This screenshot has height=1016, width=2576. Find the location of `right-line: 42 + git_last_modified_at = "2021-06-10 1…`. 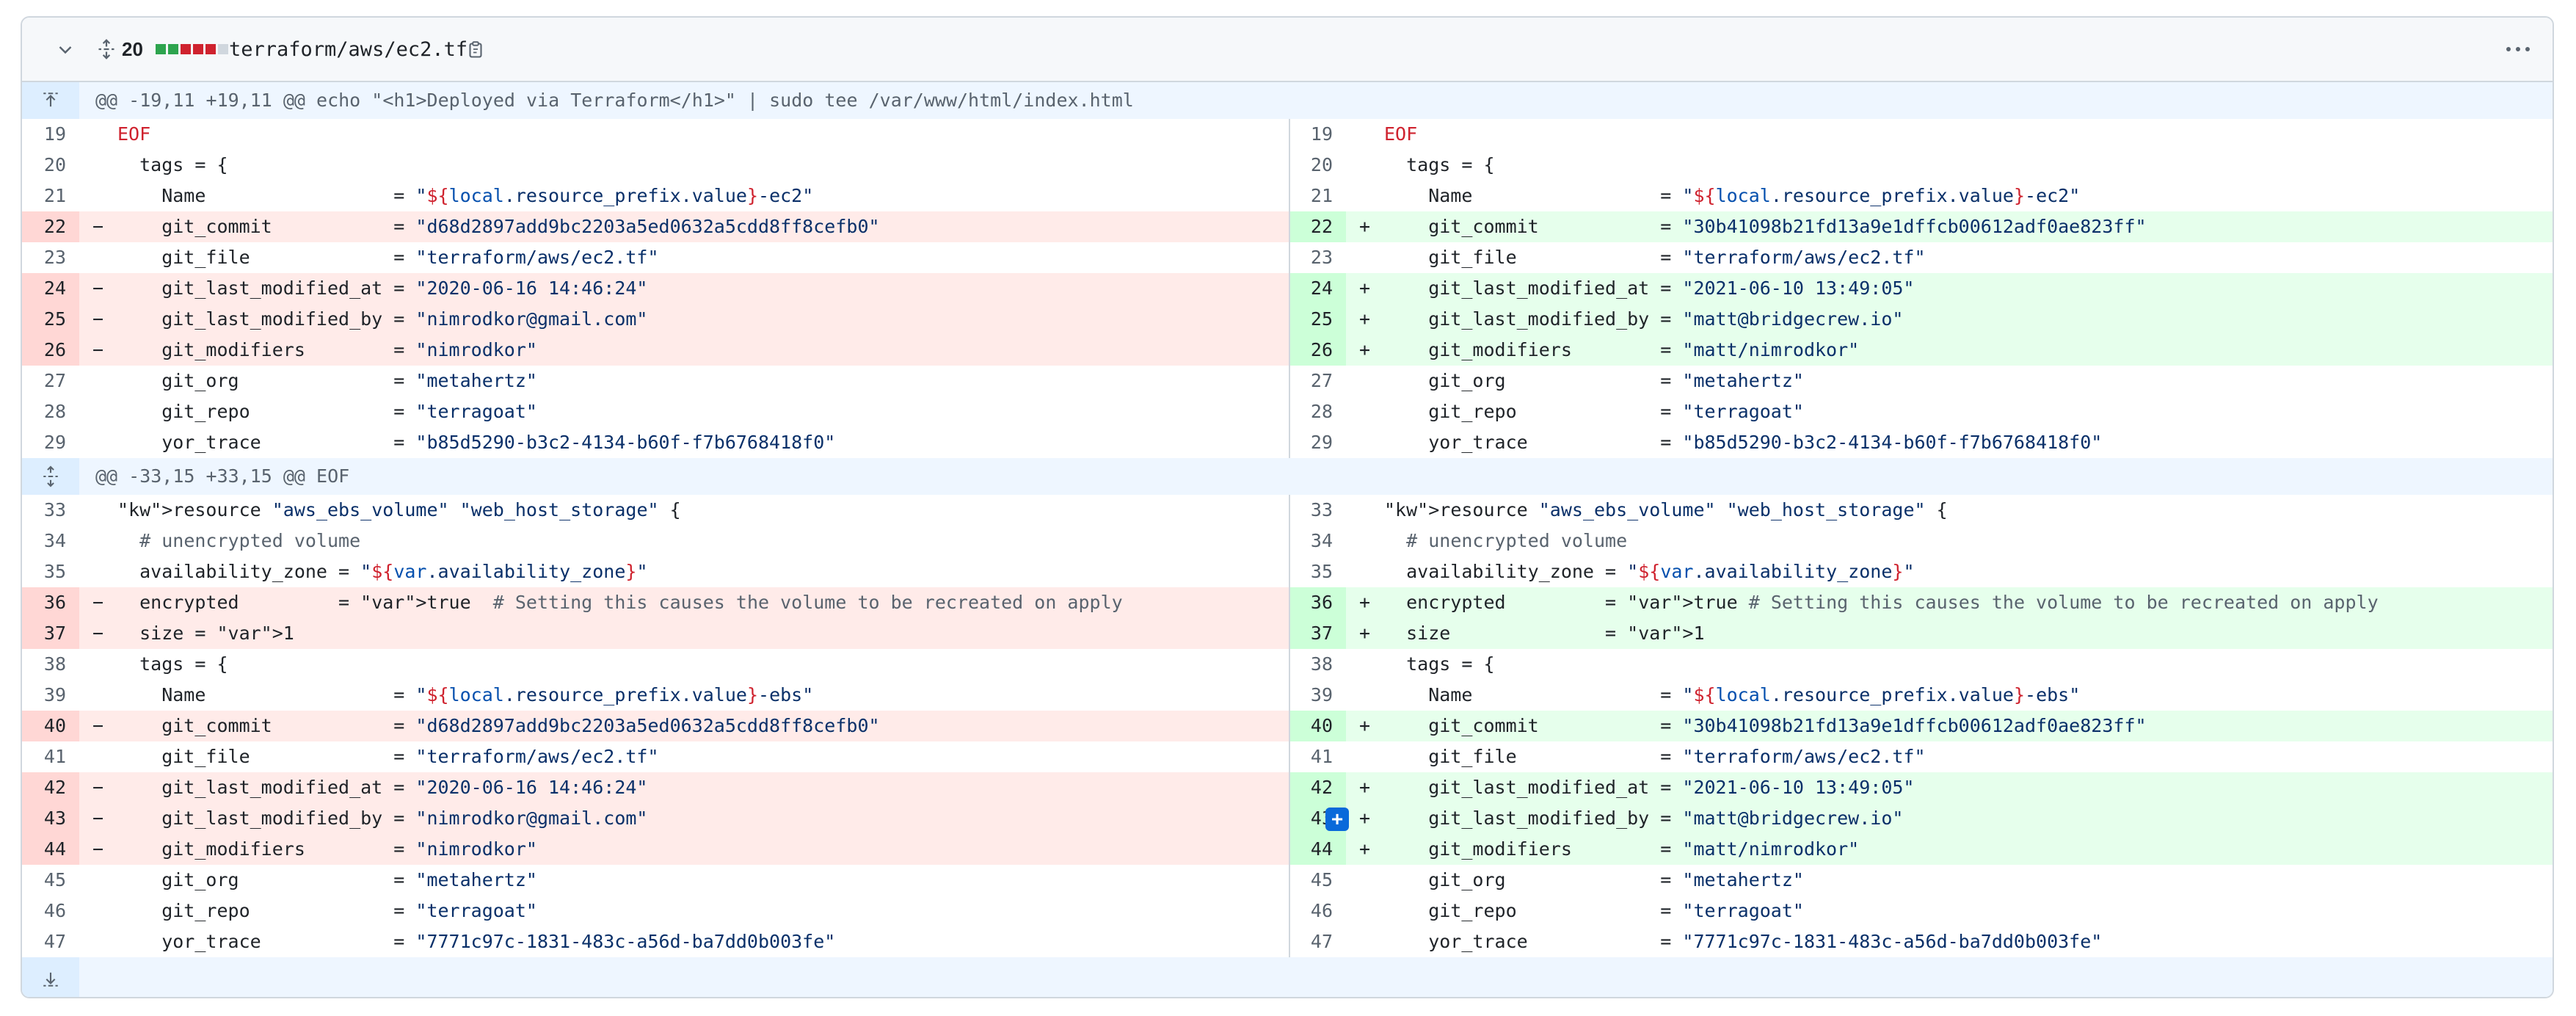

right-line: 42 + git_last_modified_at = "2021-06-10 1… is located at coordinates (1921, 787).